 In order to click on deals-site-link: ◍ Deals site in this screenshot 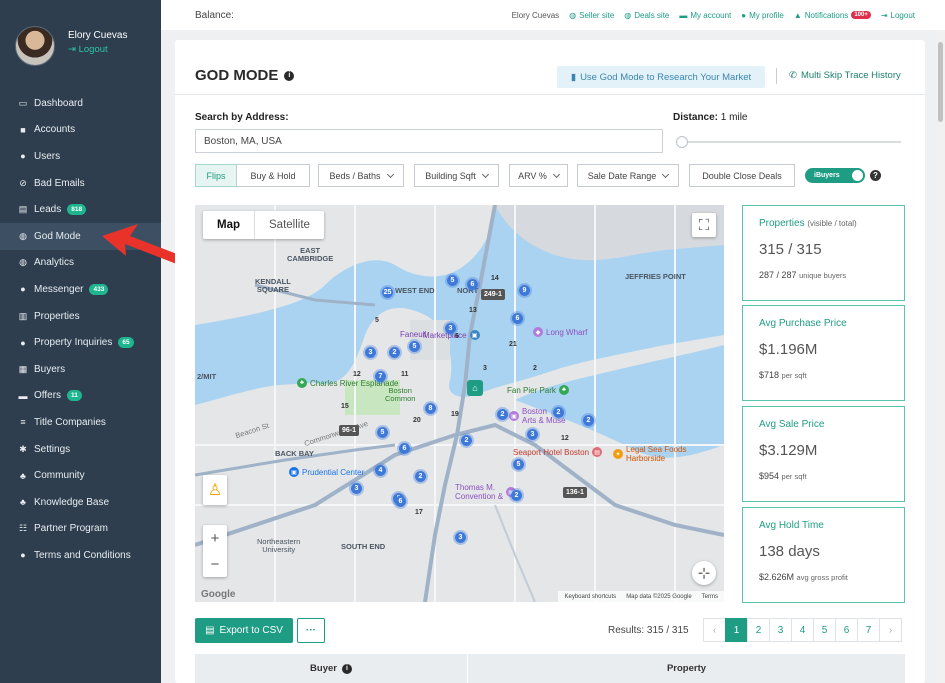, I will do `click(646, 15)`.